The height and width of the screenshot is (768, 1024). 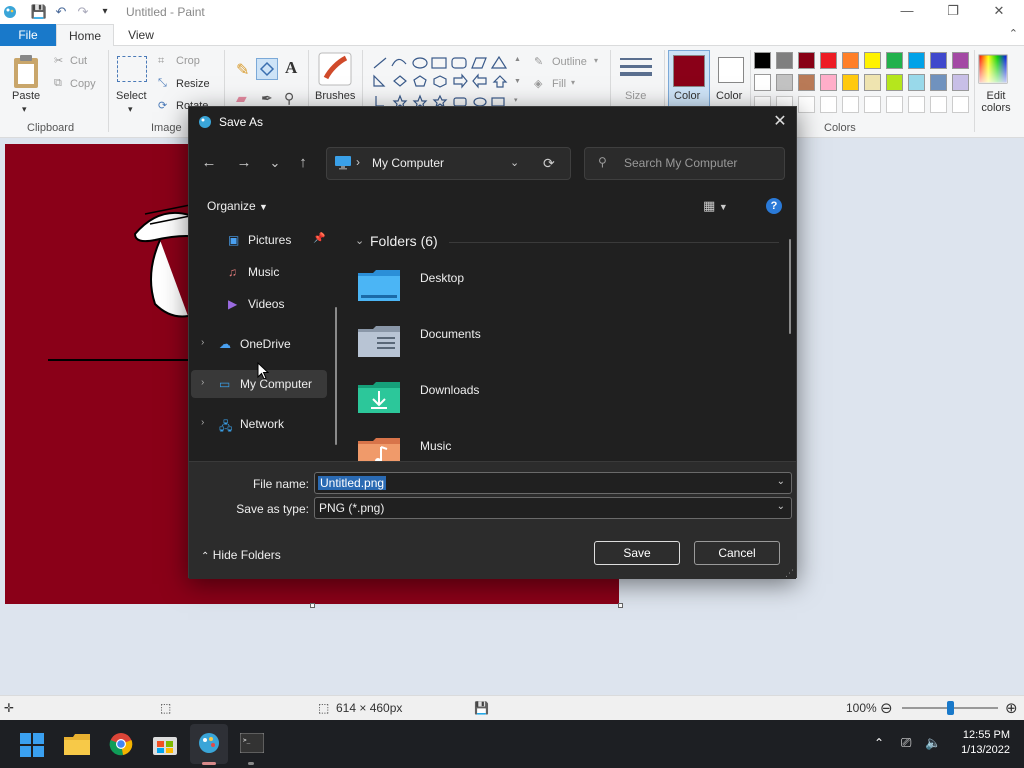 I want to click on save-icon: 💾, so click(x=39, y=12).